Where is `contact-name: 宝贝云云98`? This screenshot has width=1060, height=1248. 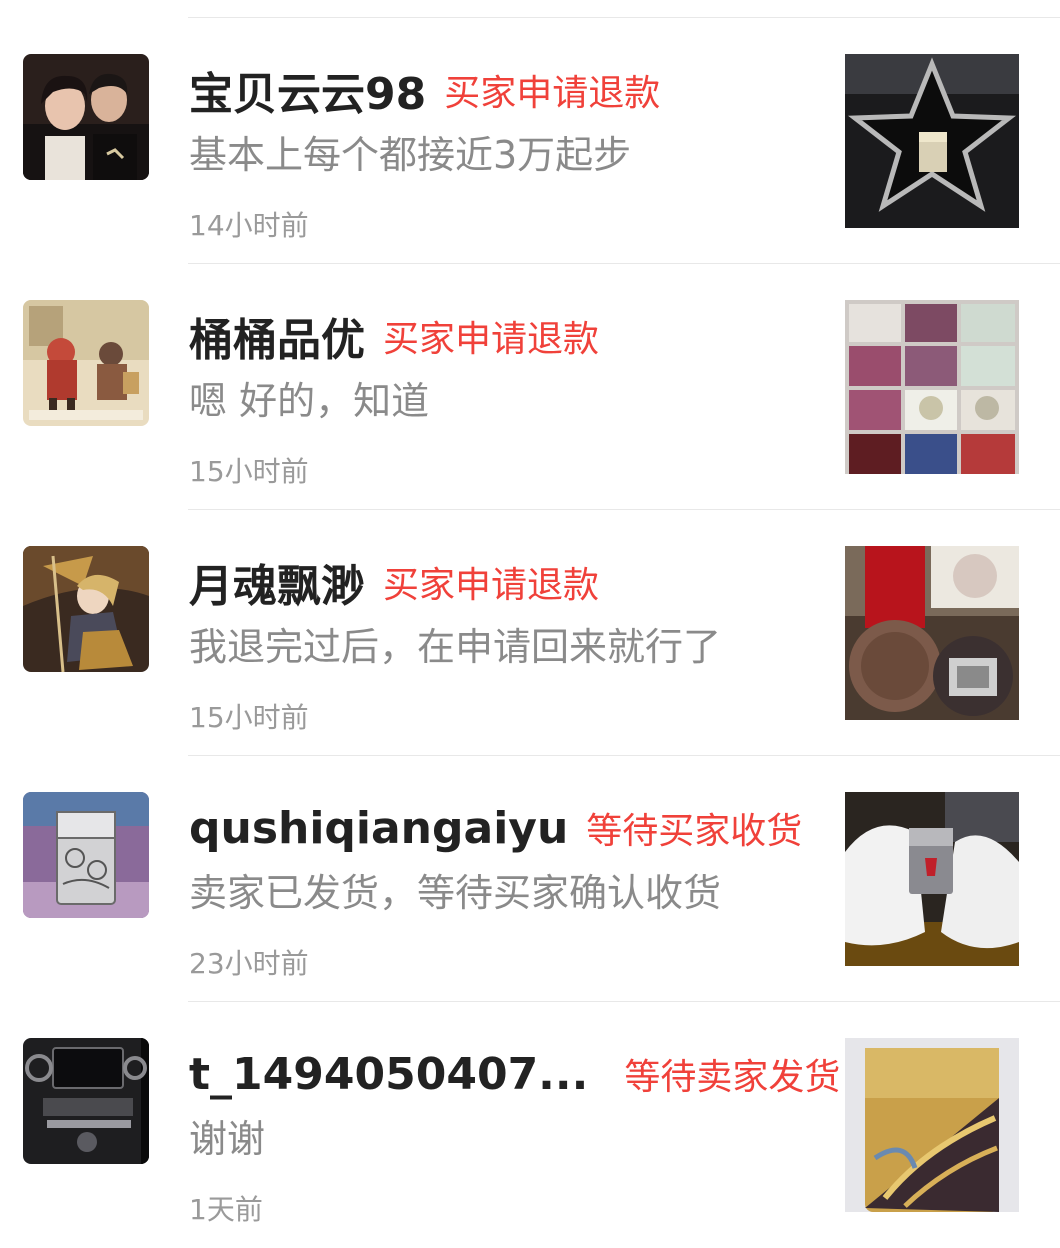
contact-name: 宝贝云云98 is located at coordinates (308, 94).